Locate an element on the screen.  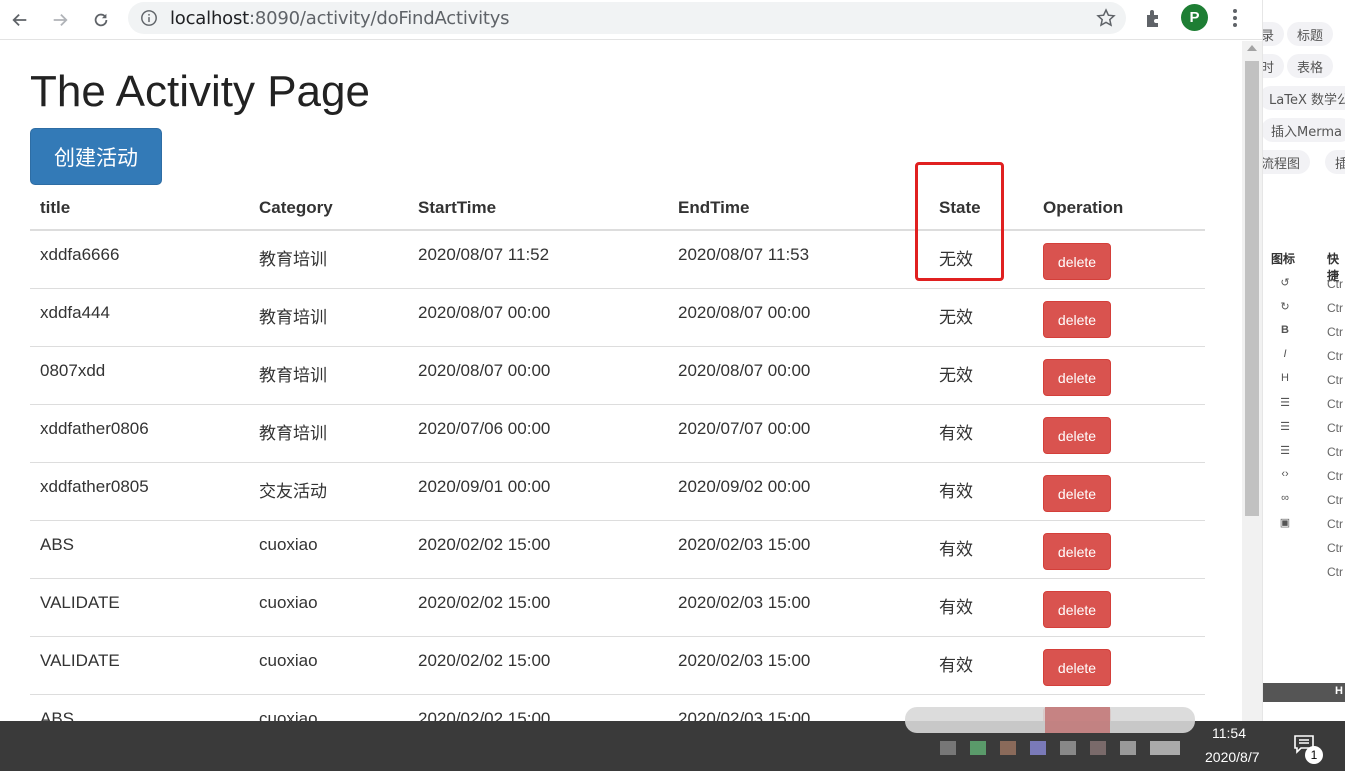
state-highlight-annotation is located at coordinates (959, 221).